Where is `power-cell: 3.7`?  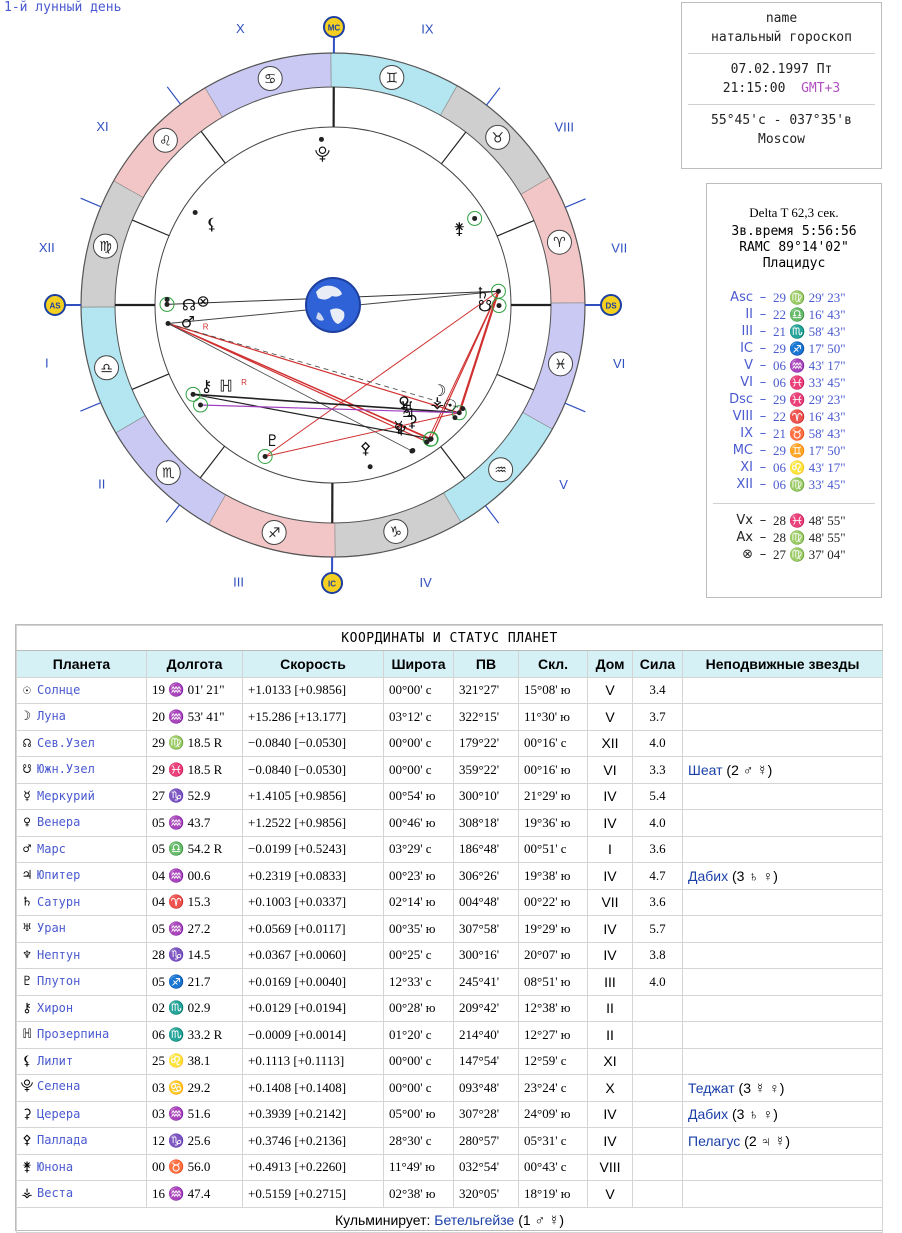
power-cell: 3.7 is located at coordinates (657, 717).